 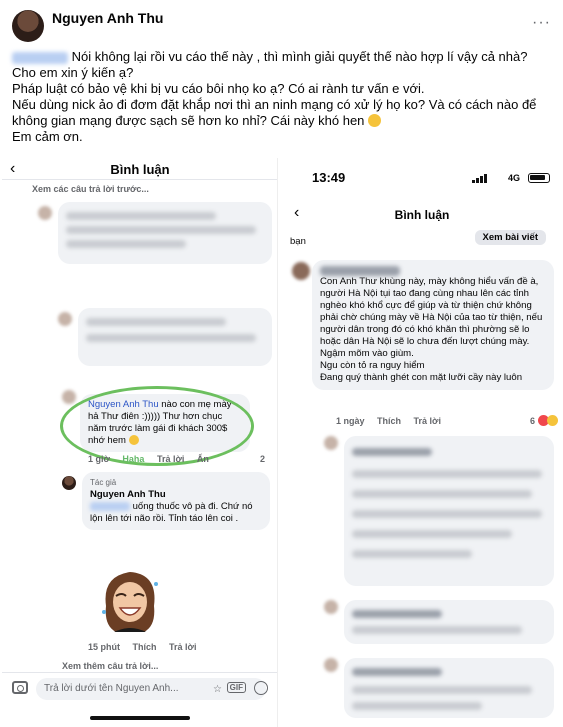 I want to click on post-header: Nguyen Anh Thu ···, so click(x=281, y=25).